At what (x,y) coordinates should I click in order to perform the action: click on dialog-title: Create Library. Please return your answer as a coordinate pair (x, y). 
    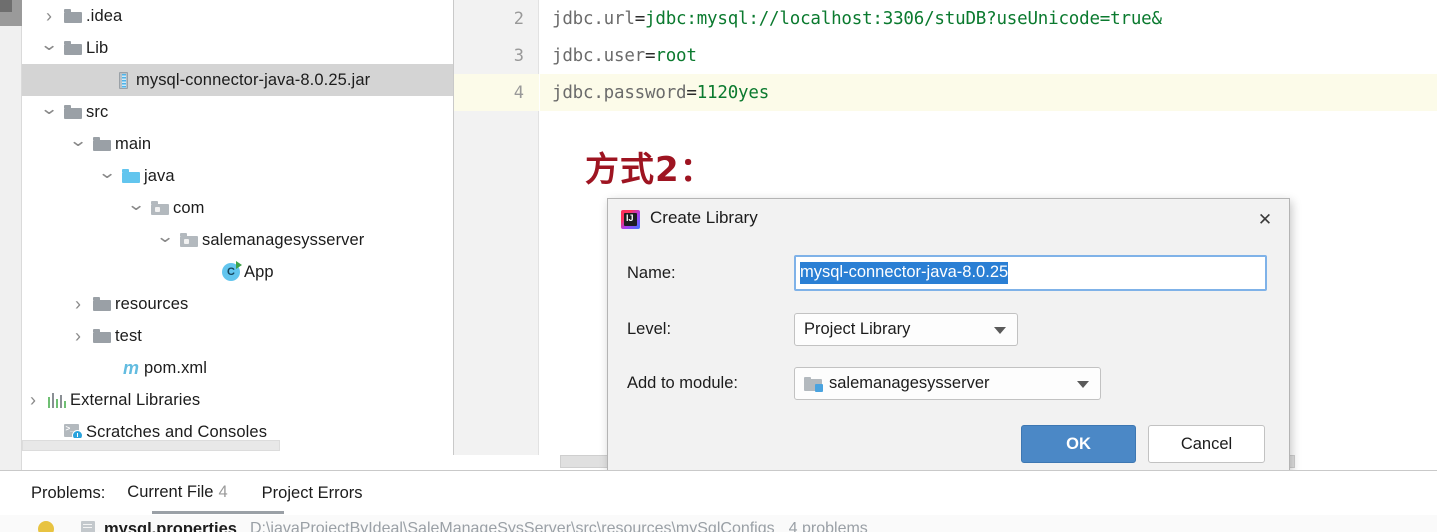
    Looking at the image, I should click on (704, 217).